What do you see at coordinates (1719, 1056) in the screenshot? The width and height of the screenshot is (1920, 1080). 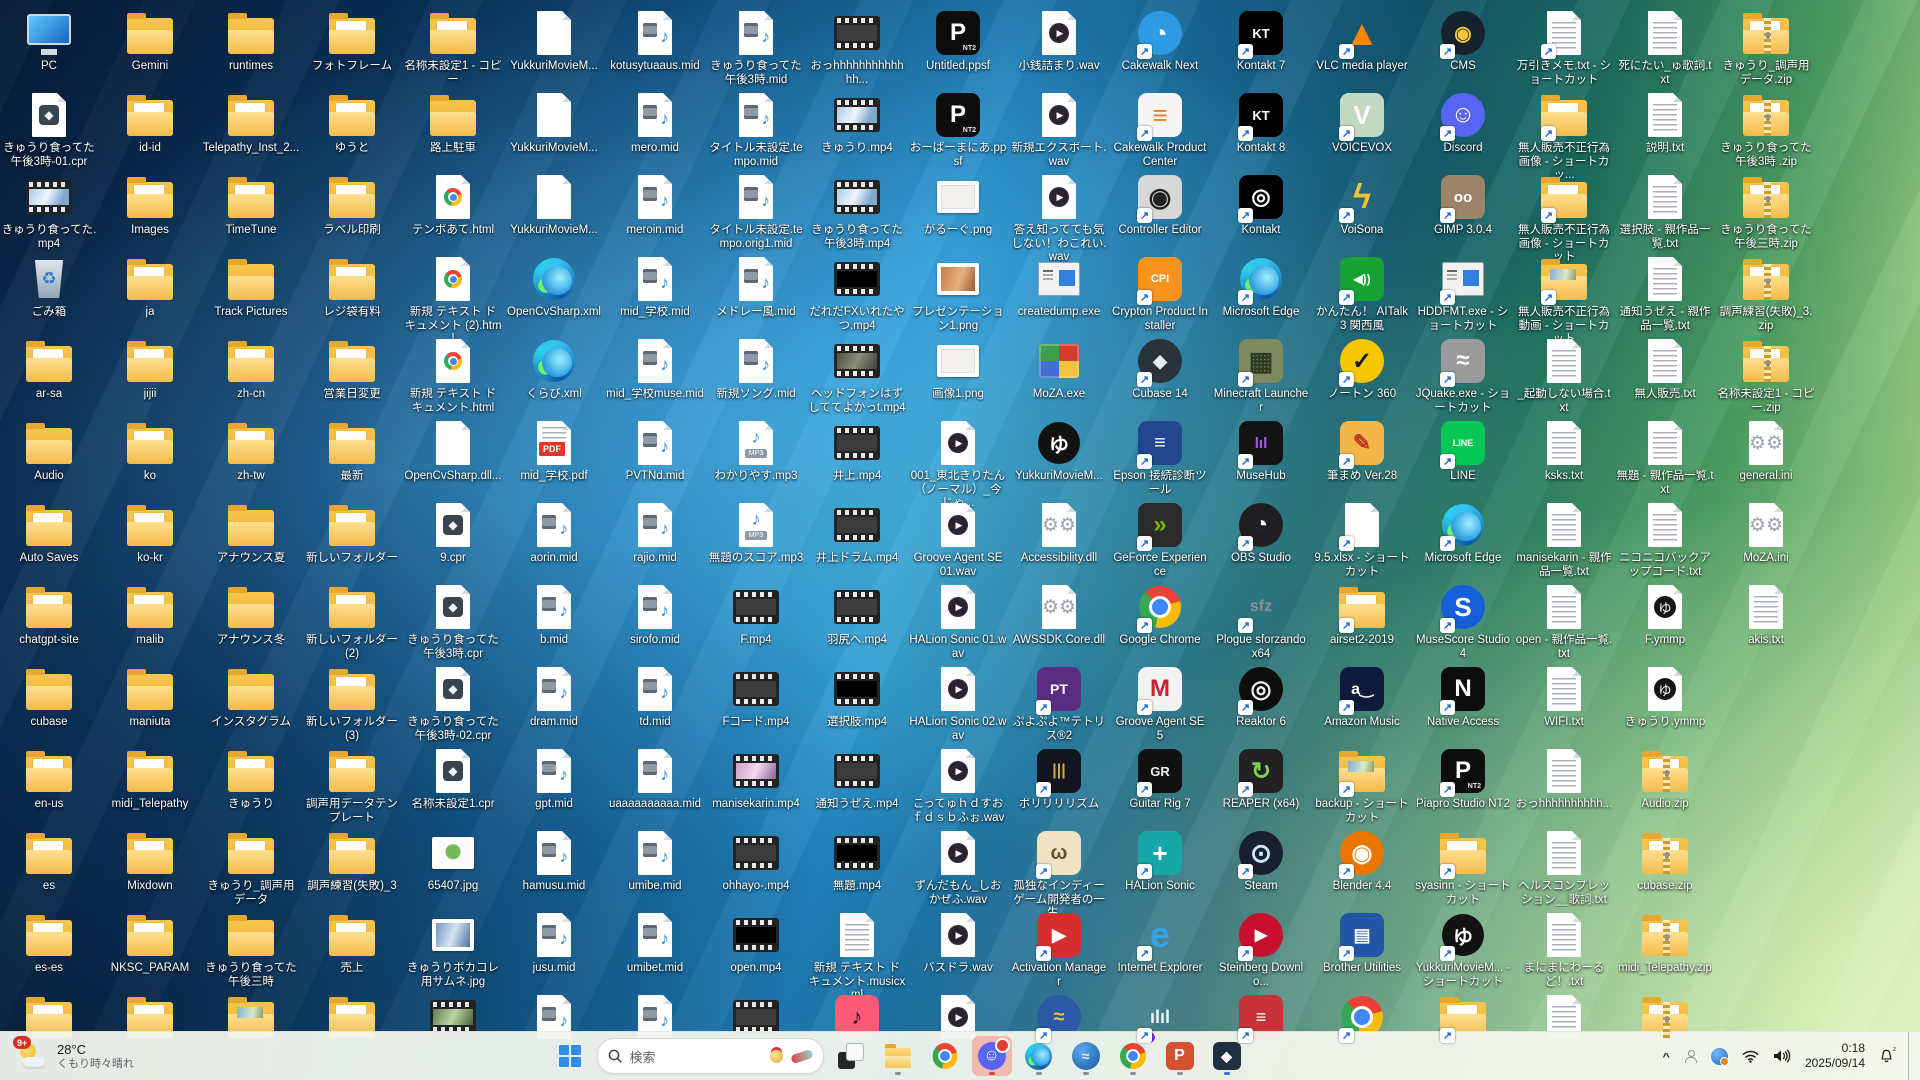 I see `tray-app-icon` at bounding box center [1719, 1056].